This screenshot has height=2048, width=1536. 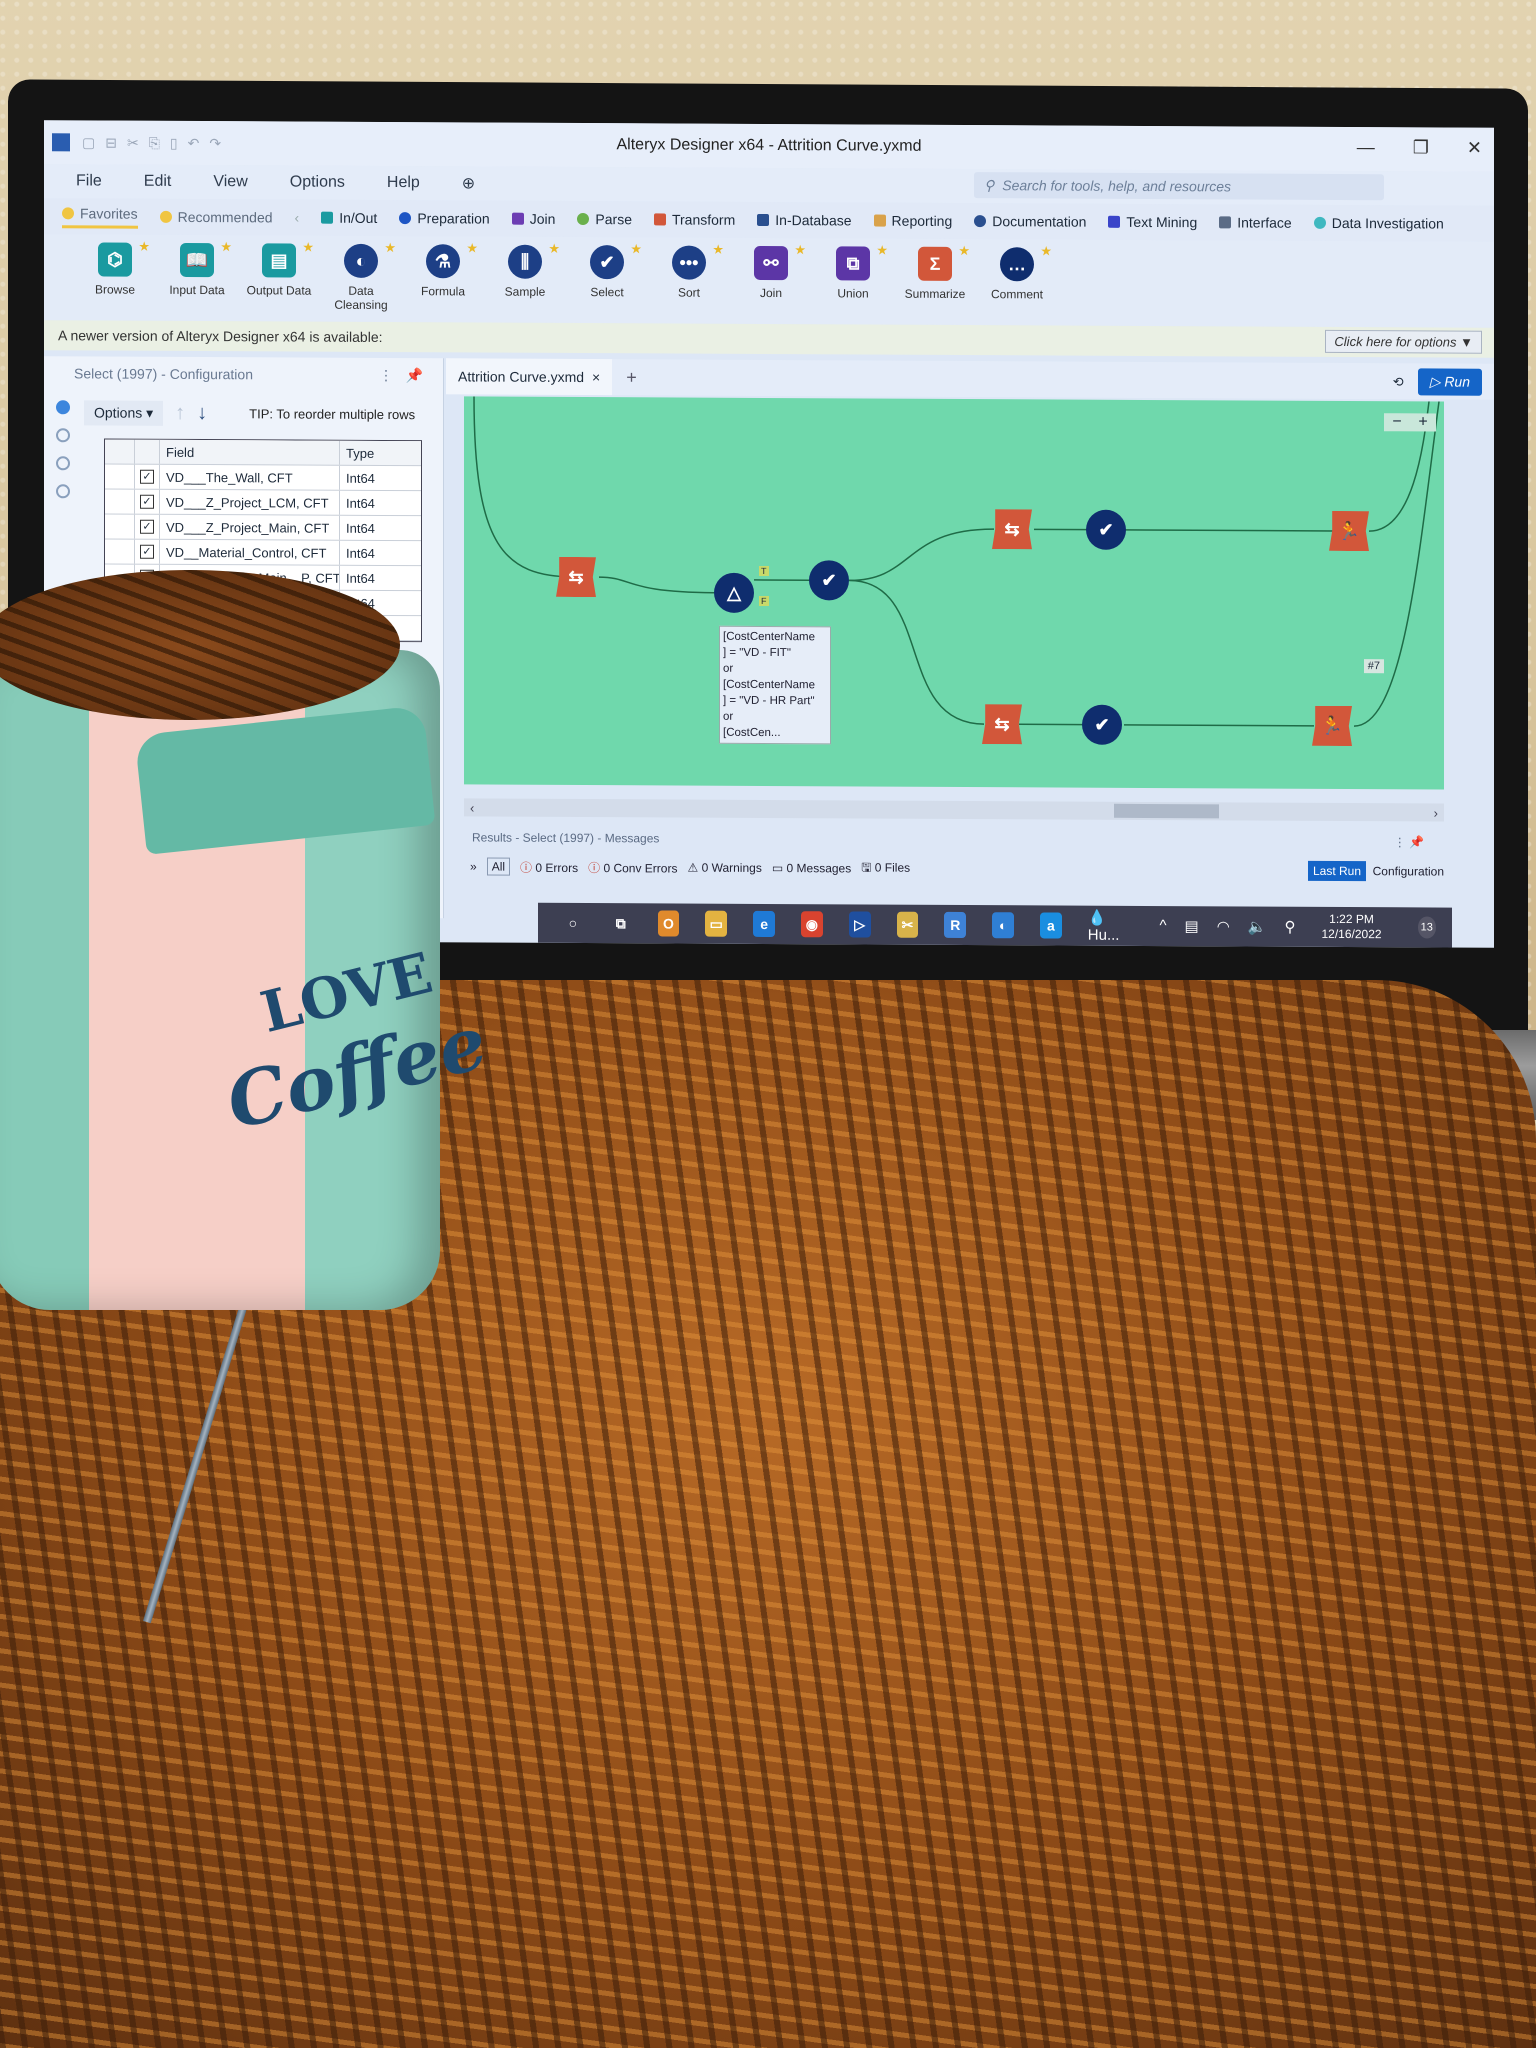 What do you see at coordinates (955, 925) in the screenshot?
I see `r-app-icon: R` at bounding box center [955, 925].